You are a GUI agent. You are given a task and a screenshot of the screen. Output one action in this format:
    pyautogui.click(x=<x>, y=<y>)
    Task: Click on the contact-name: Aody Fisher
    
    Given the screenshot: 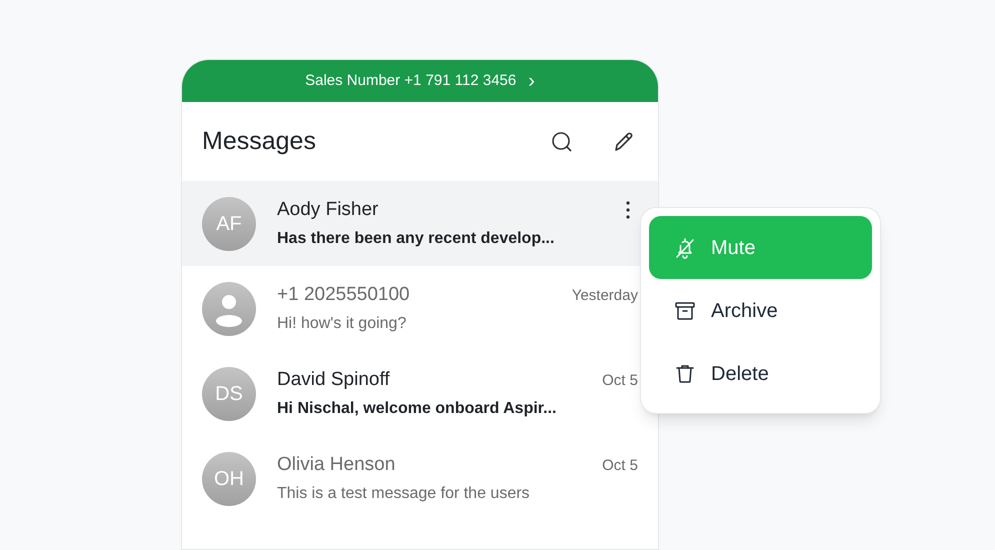 What is the action you would take?
    pyautogui.click(x=328, y=210)
    